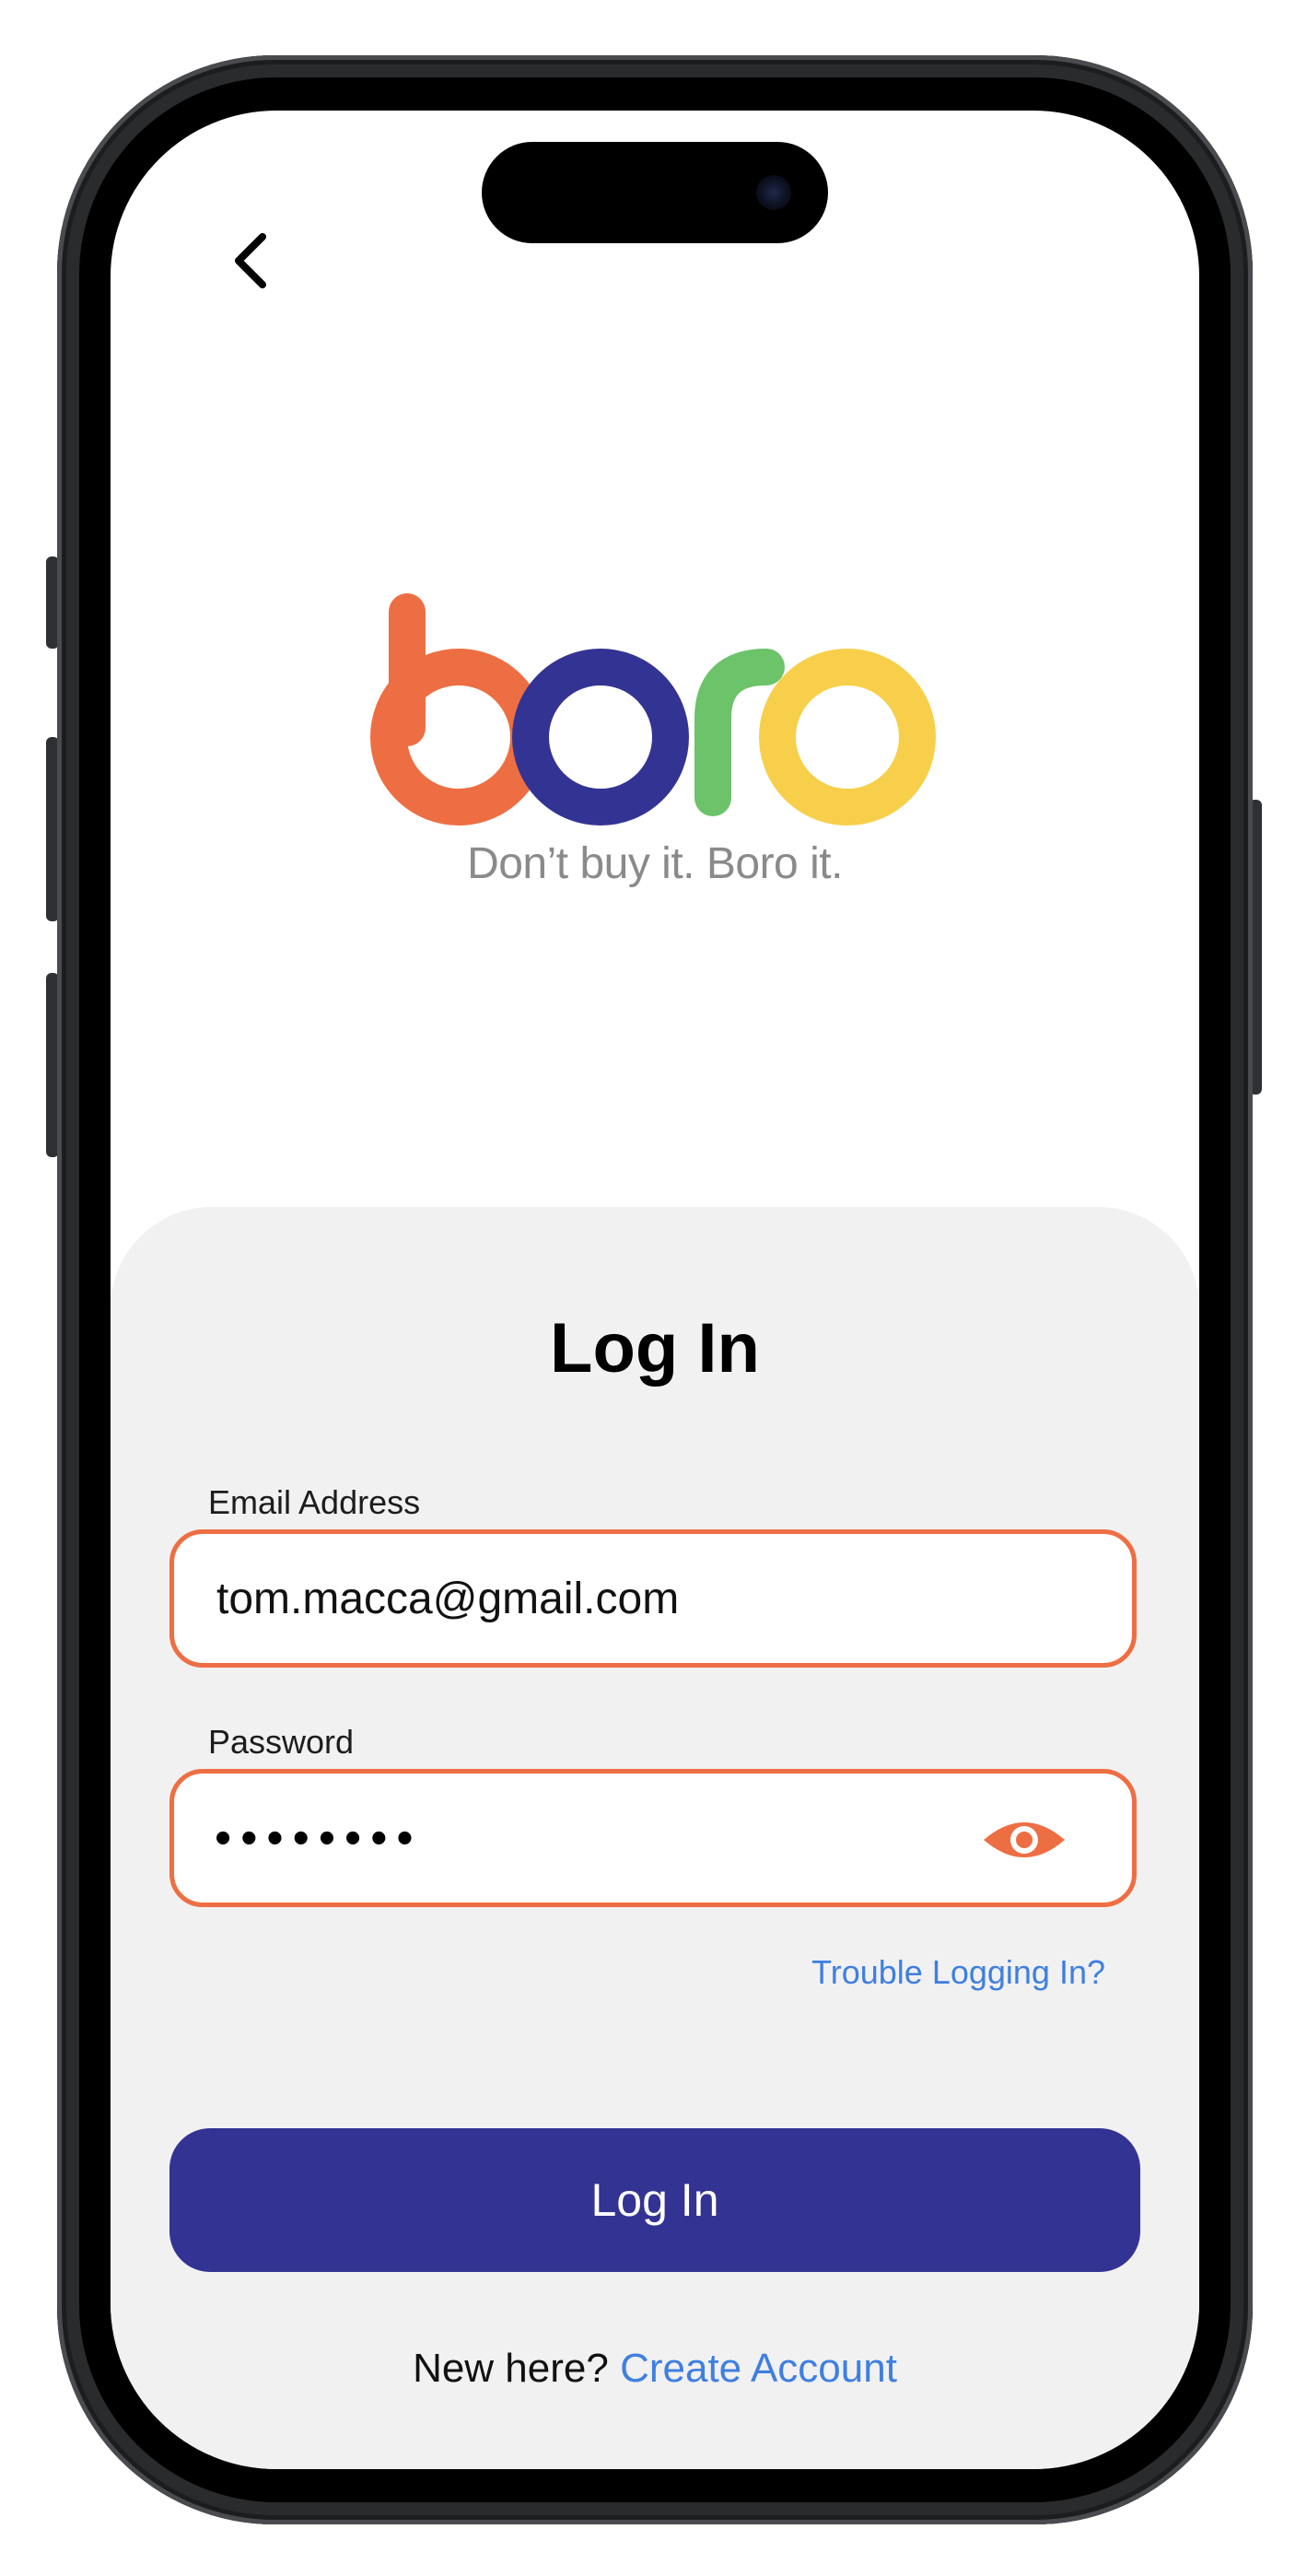 This screenshot has width=1307, height=2576. What do you see at coordinates (601, 737) in the screenshot?
I see `logo-letter-o-blue` at bounding box center [601, 737].